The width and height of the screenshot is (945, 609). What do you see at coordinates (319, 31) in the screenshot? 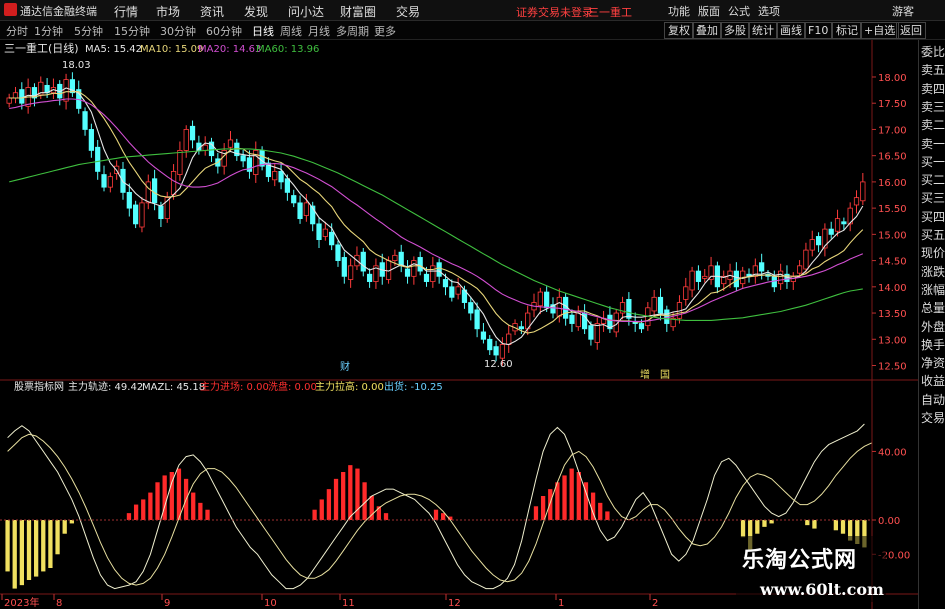
I see `tab-monthly: 月线` at bounding box center [319, 31].